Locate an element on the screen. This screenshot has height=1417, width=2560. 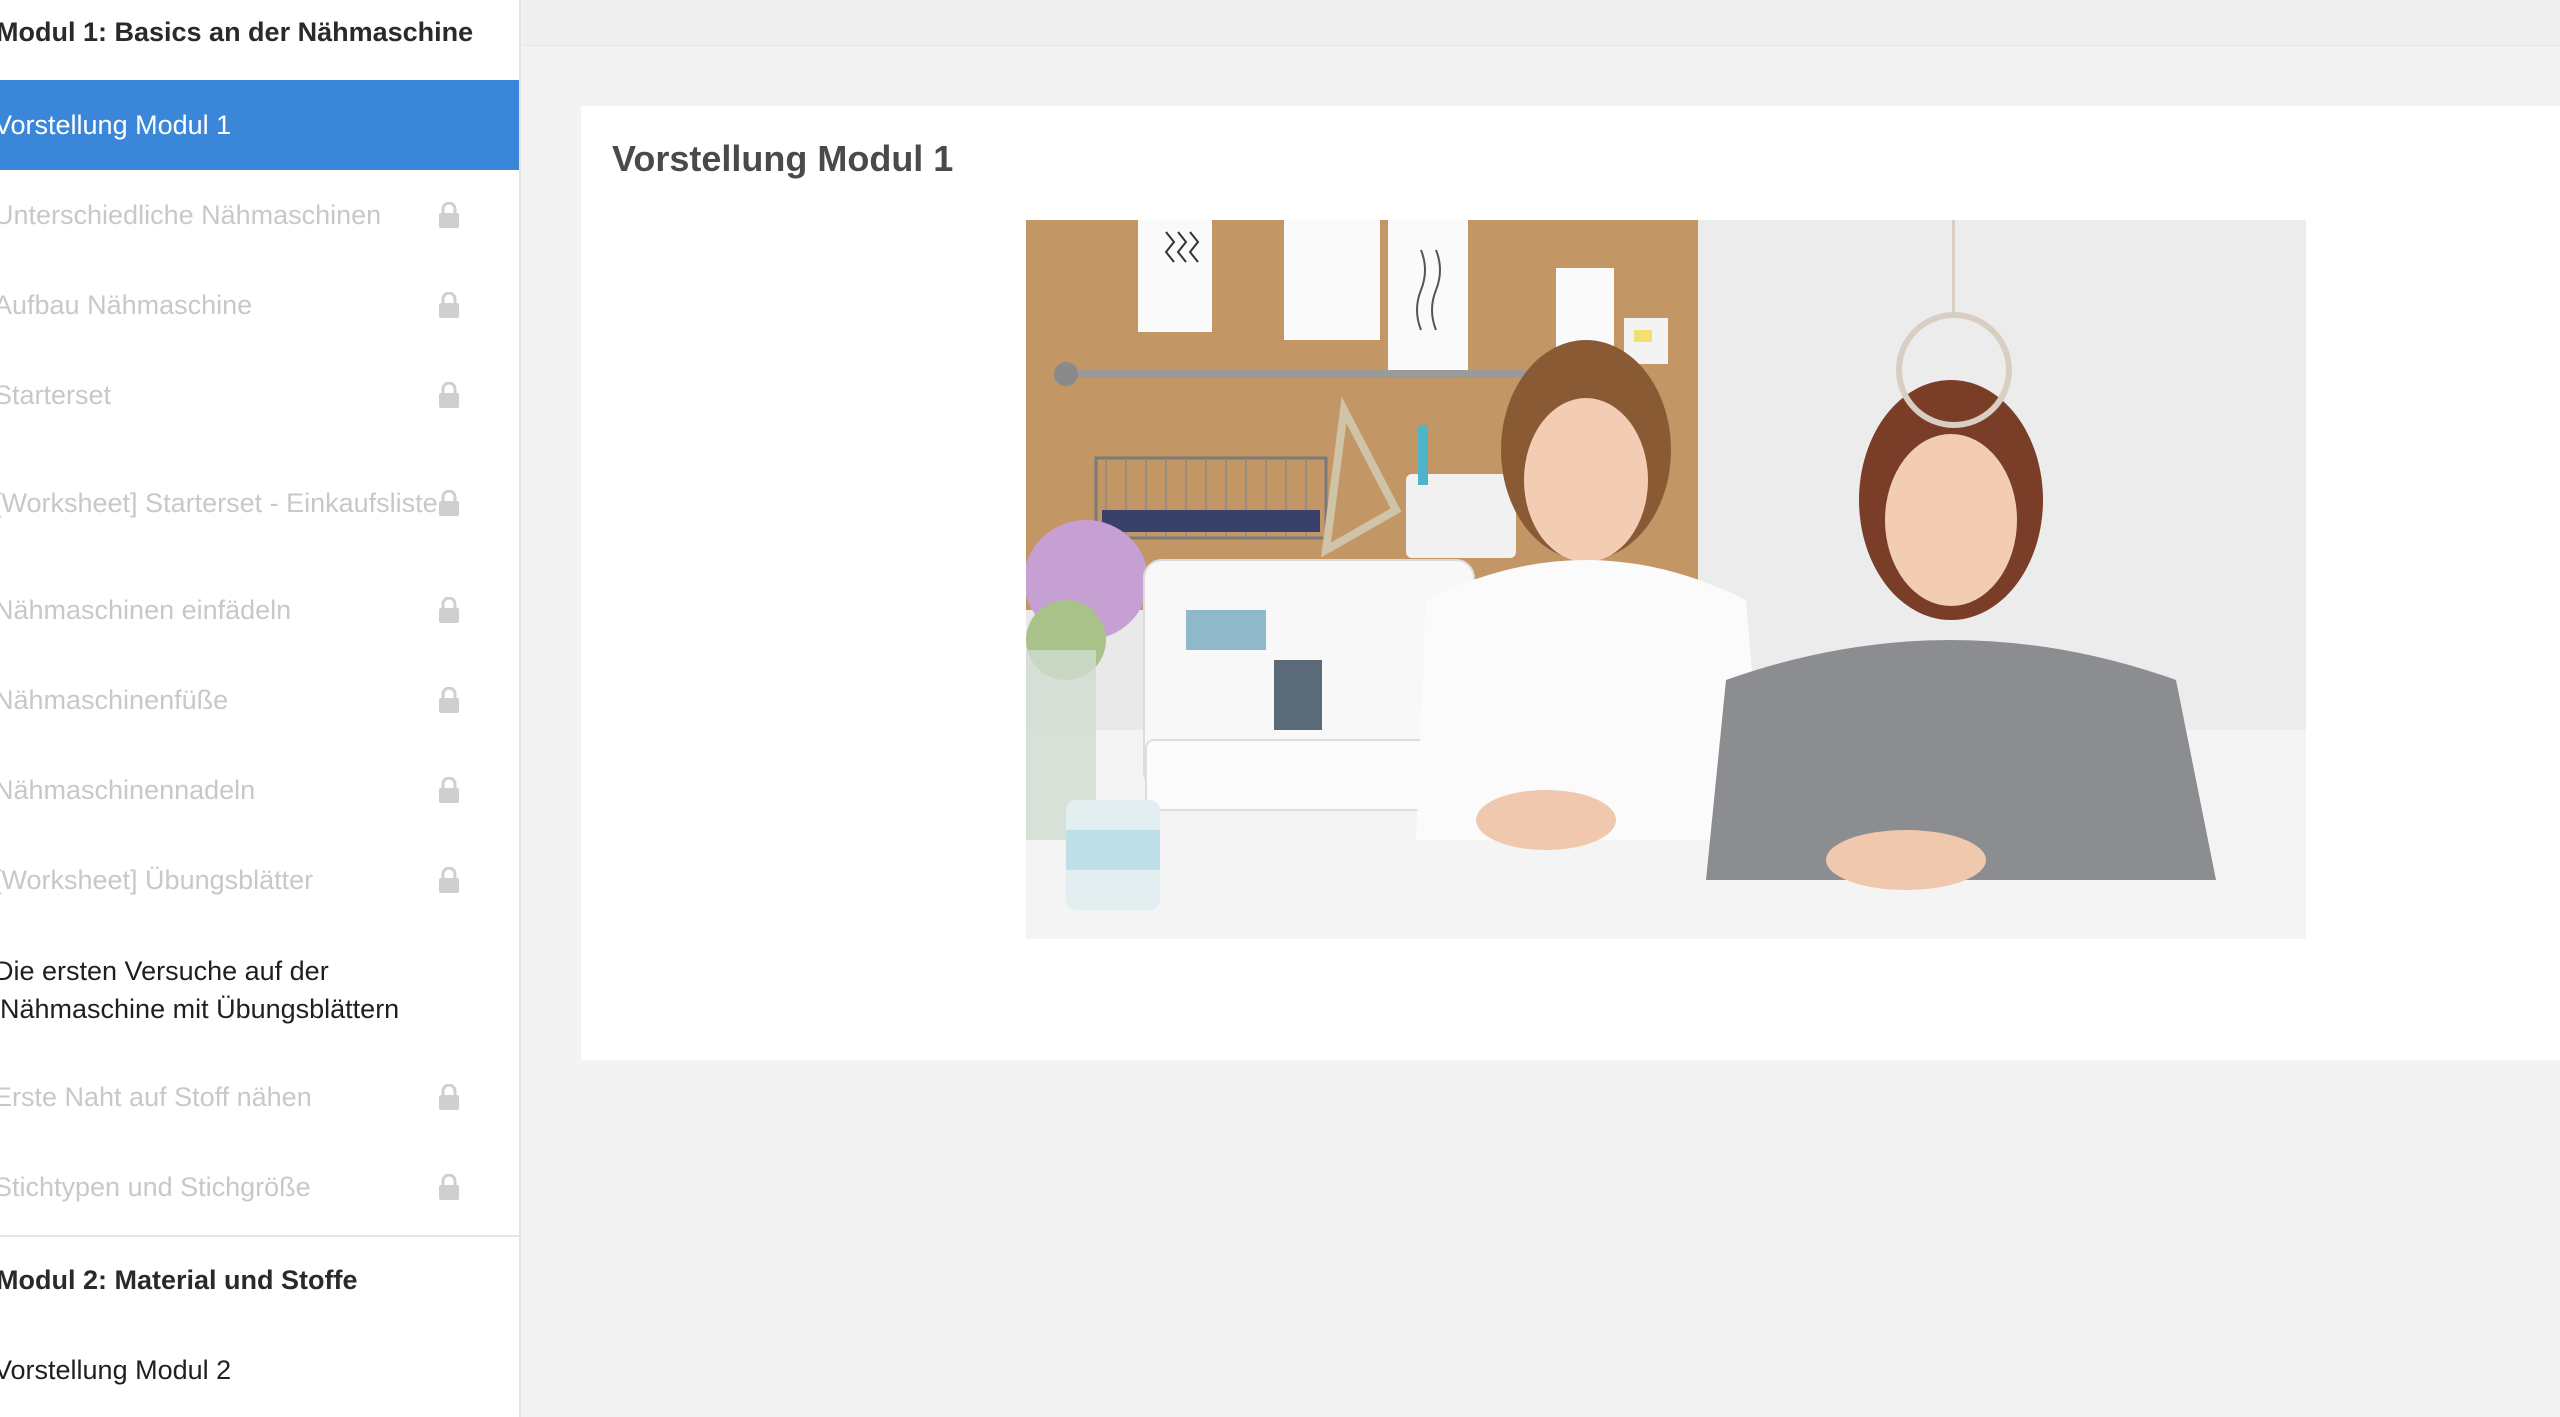
lesson-label: Starterset is located at coordinates (56, 395).